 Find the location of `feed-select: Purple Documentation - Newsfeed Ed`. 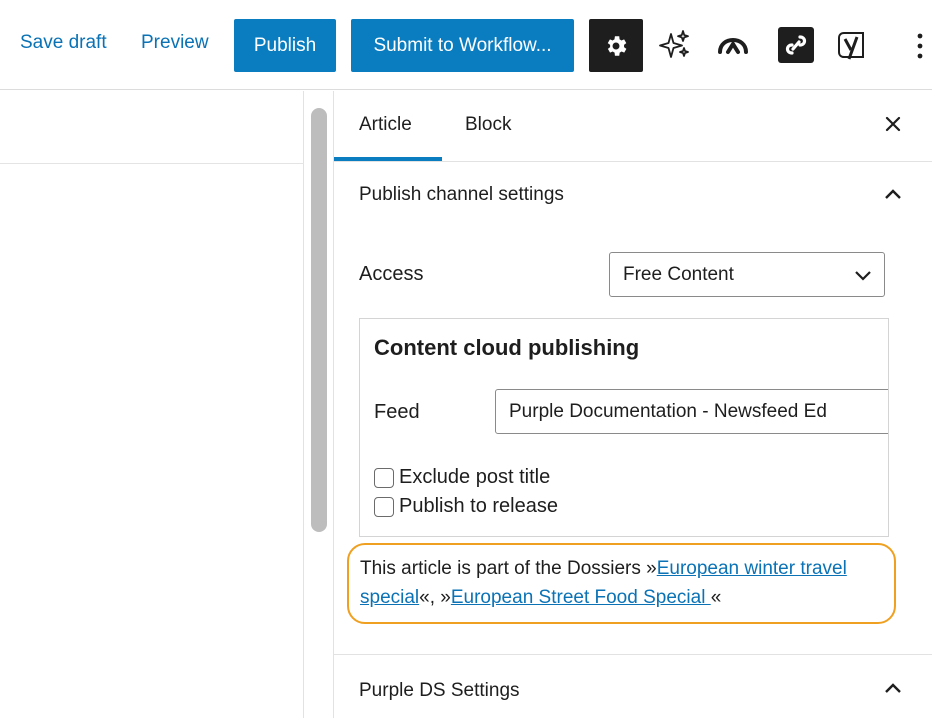

feed-select: Purple Documentation - Newsfeed Ed is located at coordinates (691, 411).